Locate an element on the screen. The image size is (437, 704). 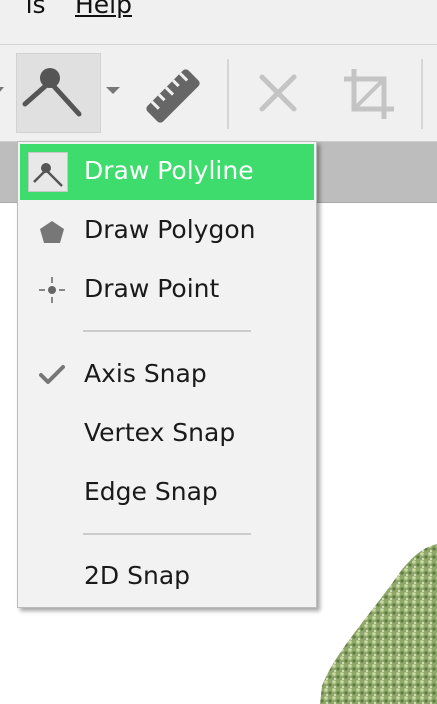
menu-tools: Tools is located at coordinates (23, 9).